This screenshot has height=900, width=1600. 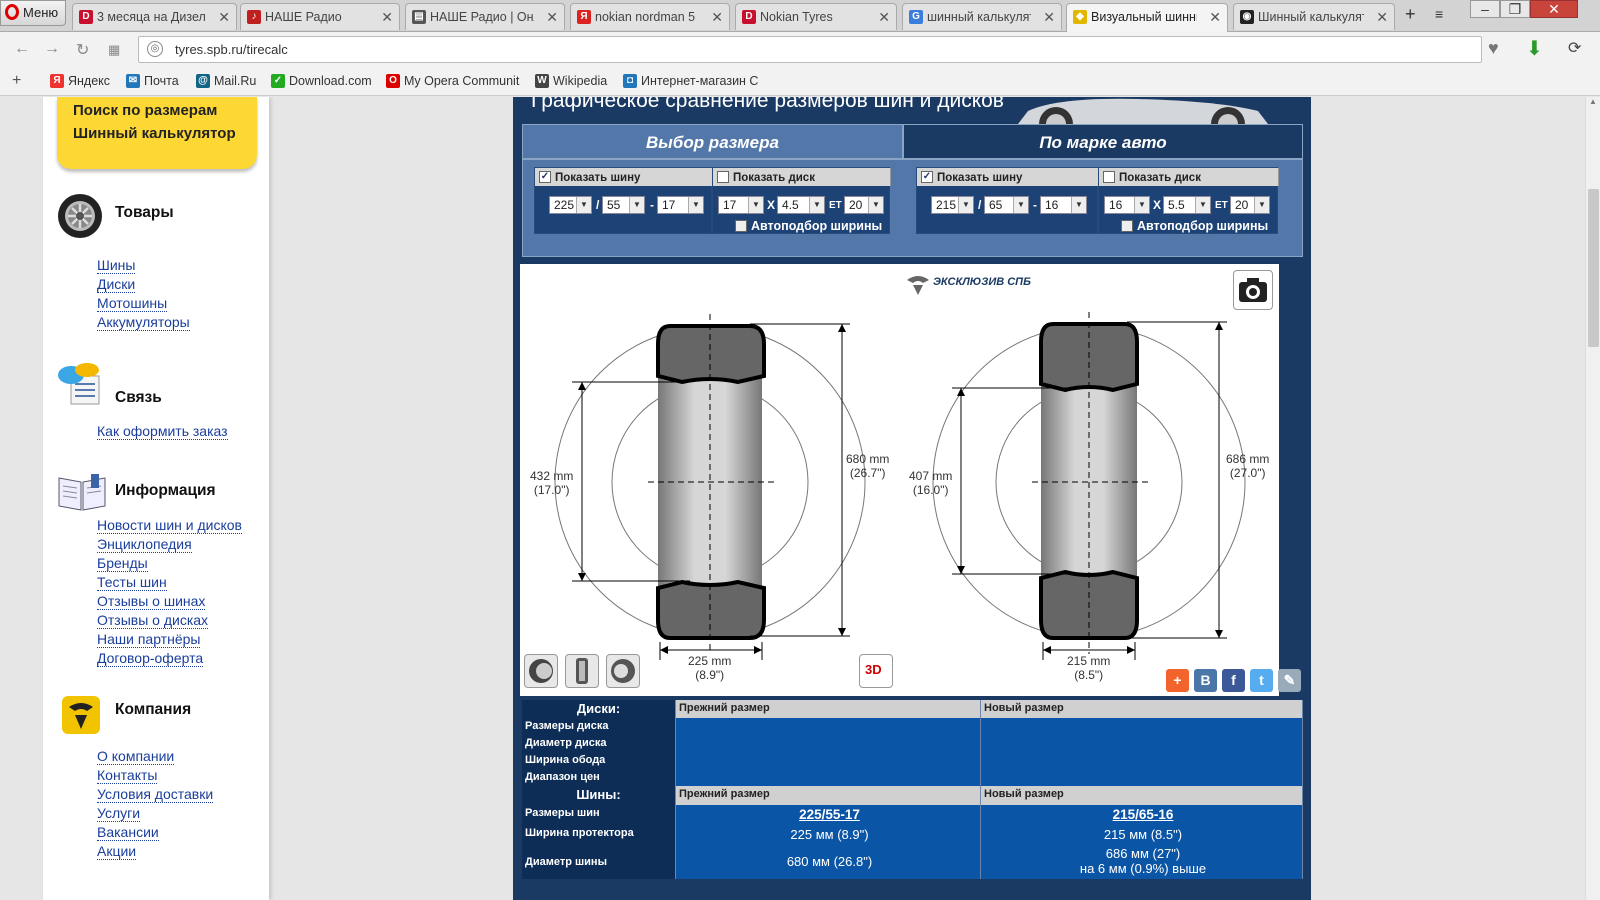 I want to click on page-scrollbar: ▲, so click(x=1592, y=498).